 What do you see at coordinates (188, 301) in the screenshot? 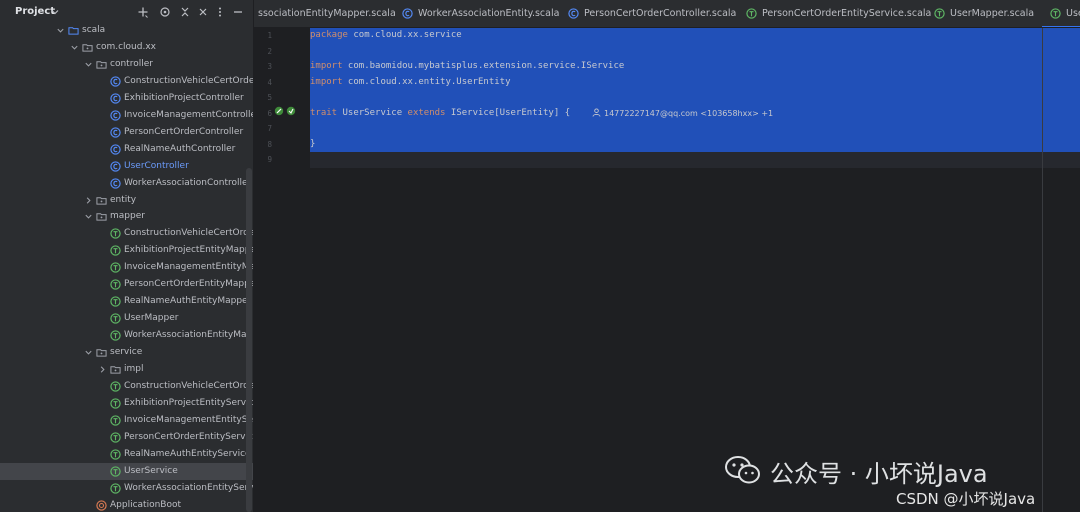
I see `tree-item-label: RealNameAuthEntityMapper` at bounding box center [188, 301].